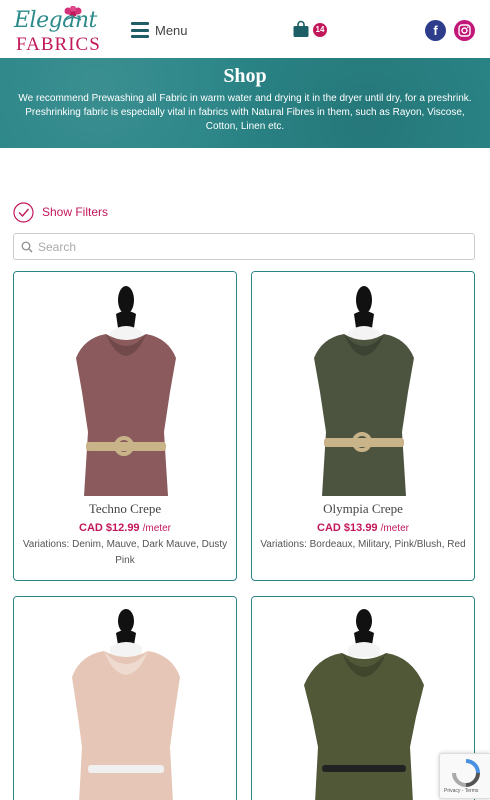  What do you see at coordinates (312, 30) in the screenshot?
I see `cart-button: 14` at bounding box center [312, 30].